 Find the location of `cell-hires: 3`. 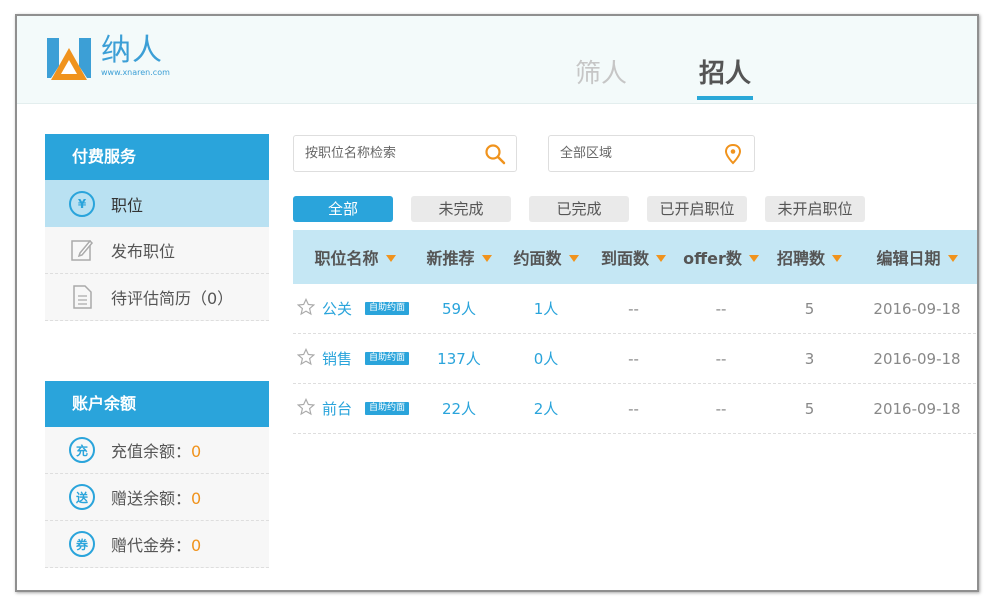

cell-hires: 3 is located at coordinates (809, 358).